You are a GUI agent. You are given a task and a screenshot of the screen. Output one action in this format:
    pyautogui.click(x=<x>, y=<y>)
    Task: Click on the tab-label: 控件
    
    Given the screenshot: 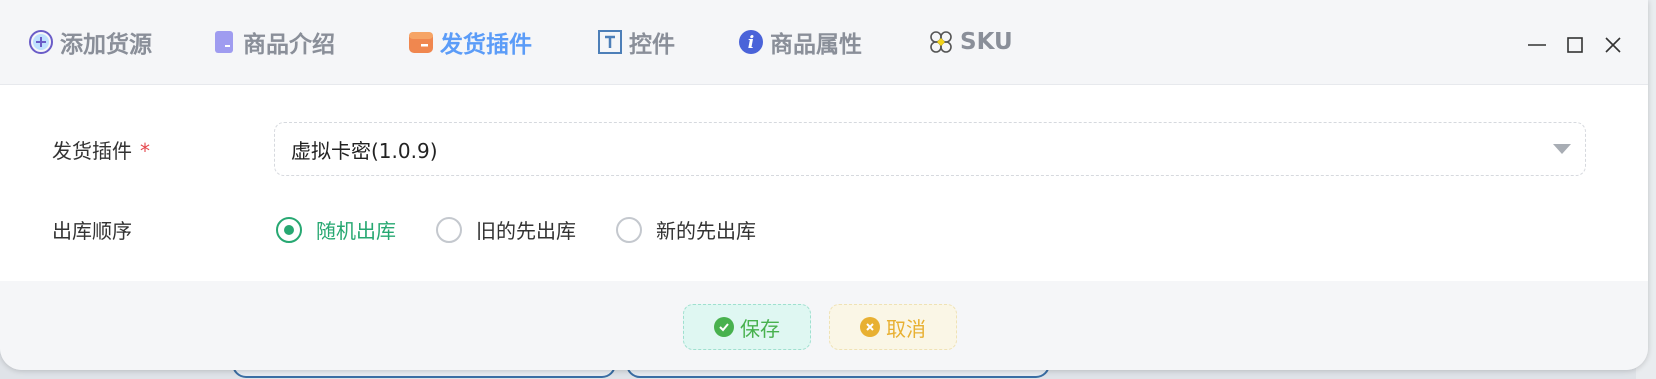 What is the action you would take?
    pyautogui.click(x=652, y=45)
    